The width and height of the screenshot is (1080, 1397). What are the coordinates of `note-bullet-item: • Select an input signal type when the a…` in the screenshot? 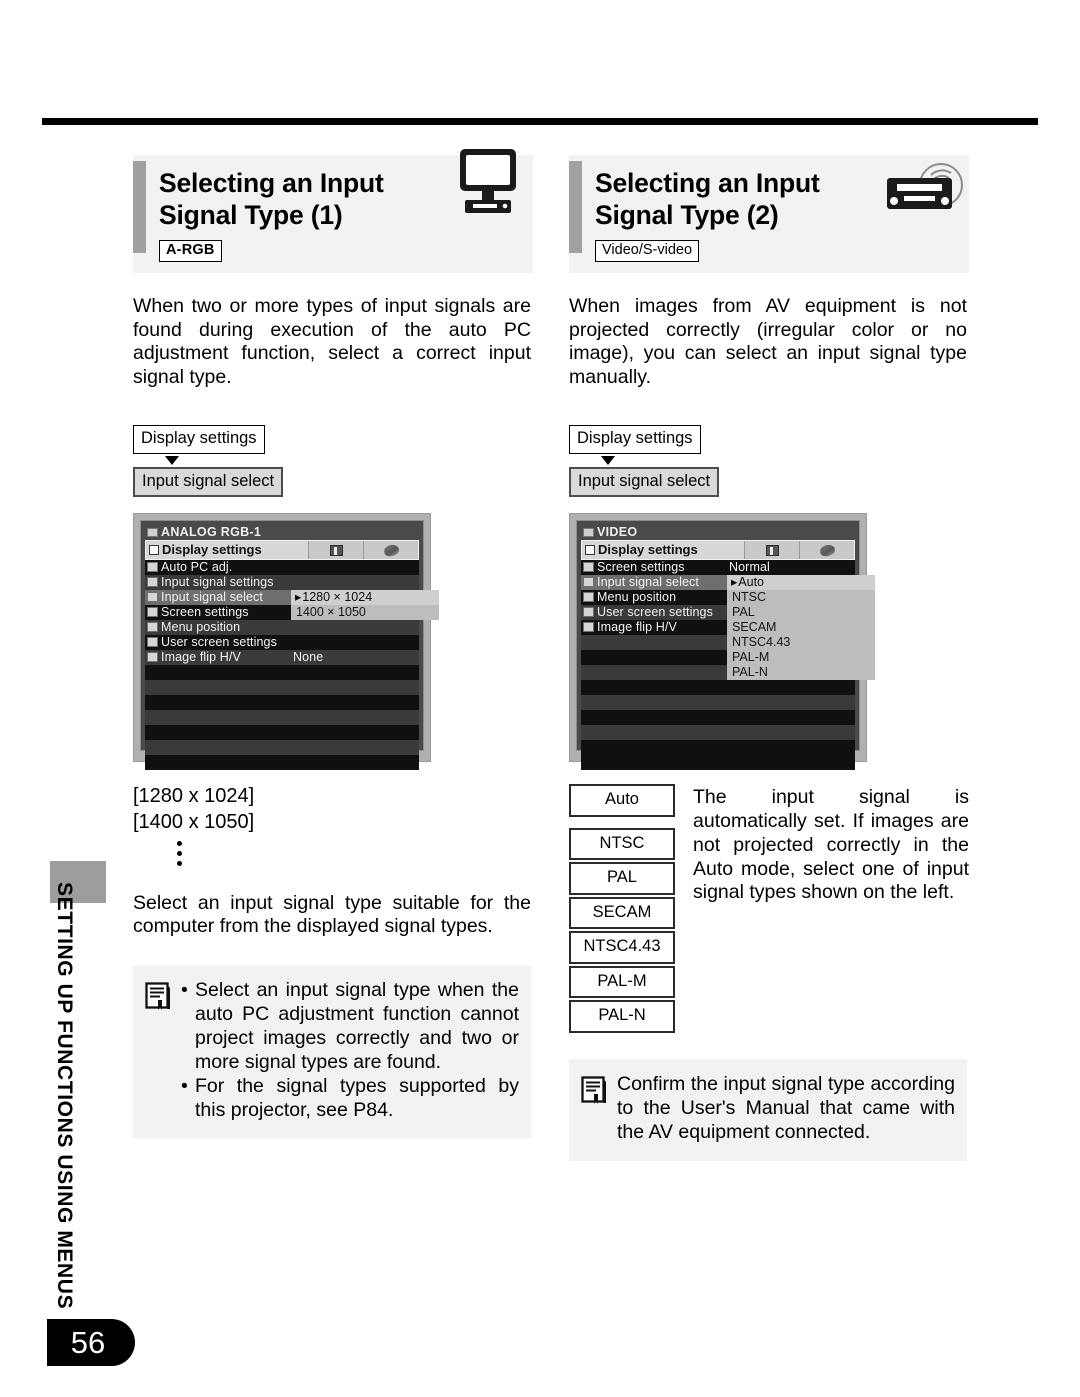 It's located at (350, 1026).